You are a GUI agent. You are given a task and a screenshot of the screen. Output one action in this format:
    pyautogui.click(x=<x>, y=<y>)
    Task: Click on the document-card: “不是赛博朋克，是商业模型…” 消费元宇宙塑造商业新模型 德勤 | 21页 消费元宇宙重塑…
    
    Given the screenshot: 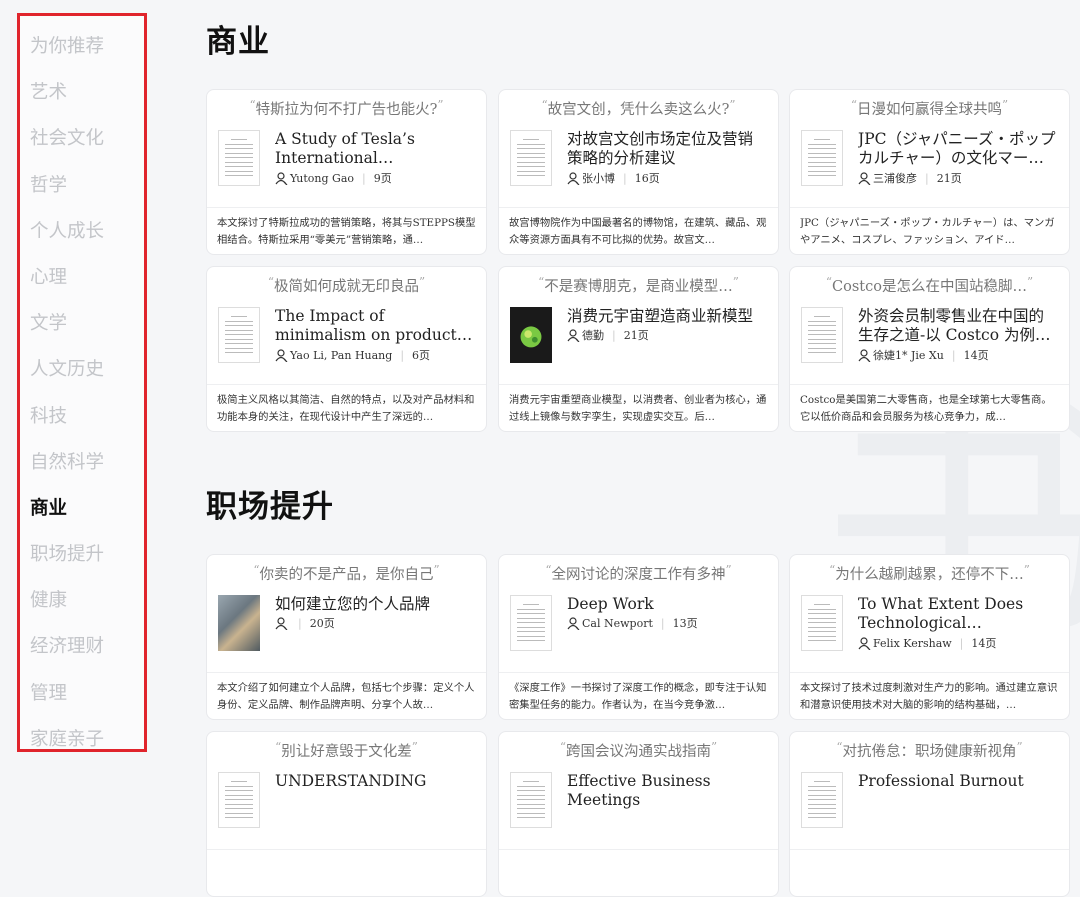 What is the action you would take?
    pyautogui.click(x=638, y=349)
    